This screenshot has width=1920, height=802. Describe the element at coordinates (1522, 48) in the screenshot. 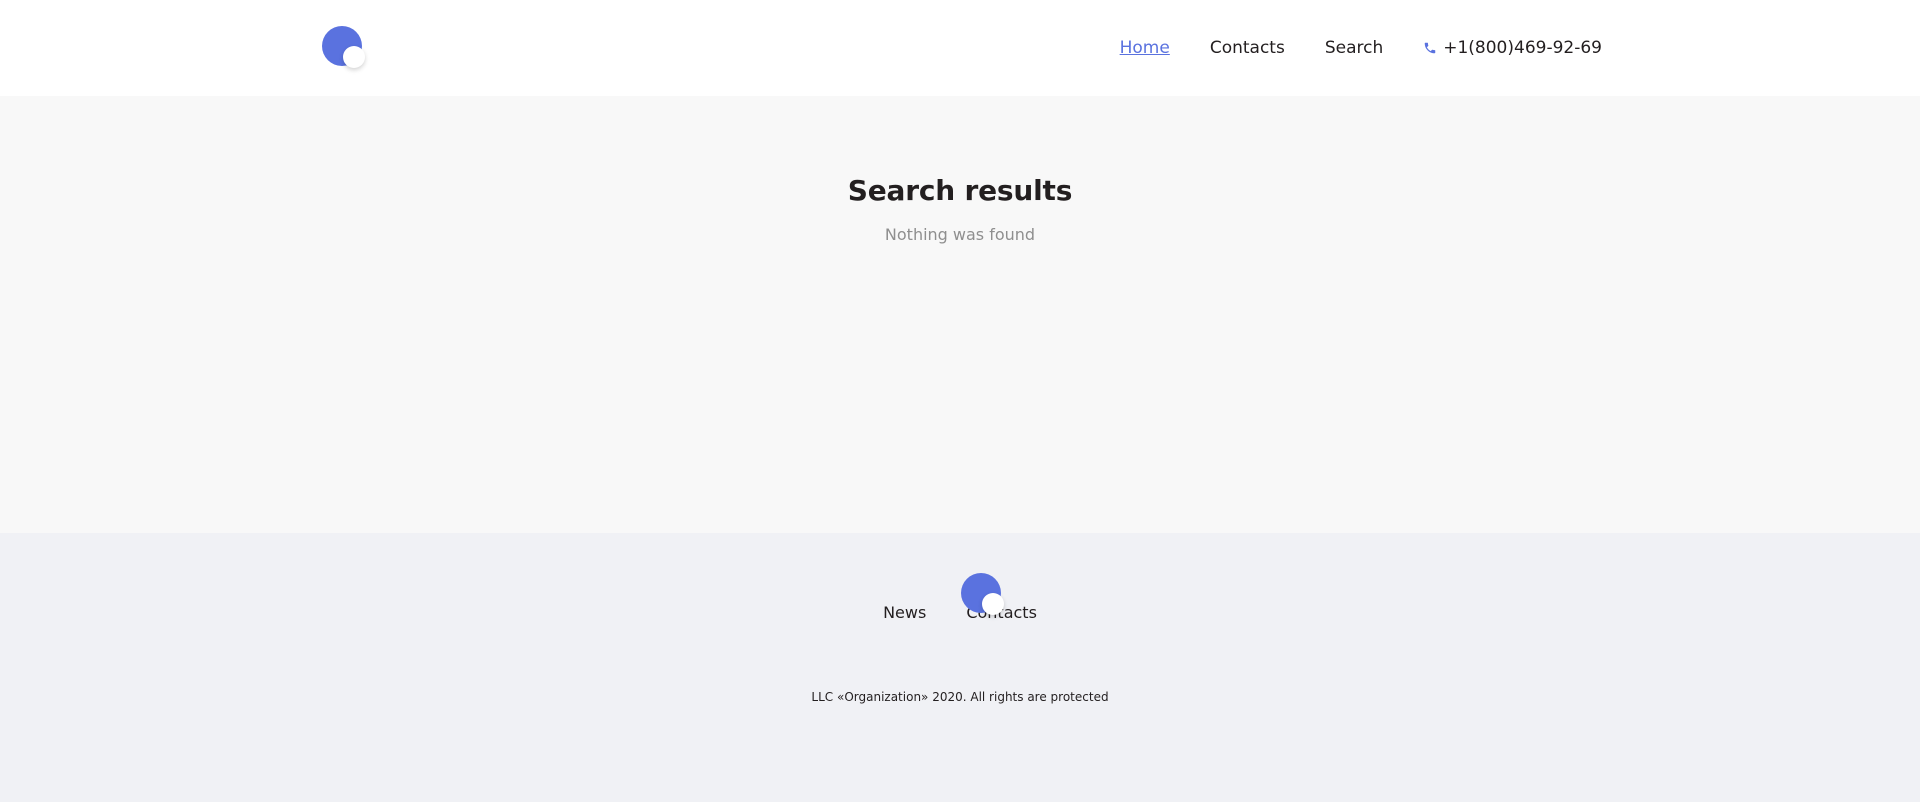

I see `phone-number: +1(800)469-92-69` at that location.